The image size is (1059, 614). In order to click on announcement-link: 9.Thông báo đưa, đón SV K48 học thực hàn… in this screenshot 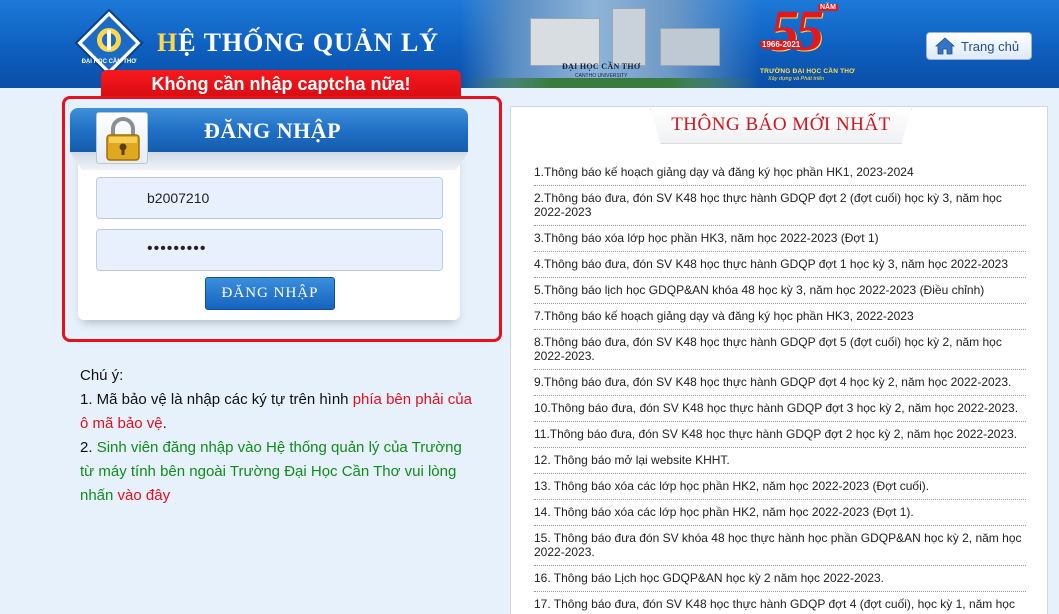, I will do `click(780, 383)`.